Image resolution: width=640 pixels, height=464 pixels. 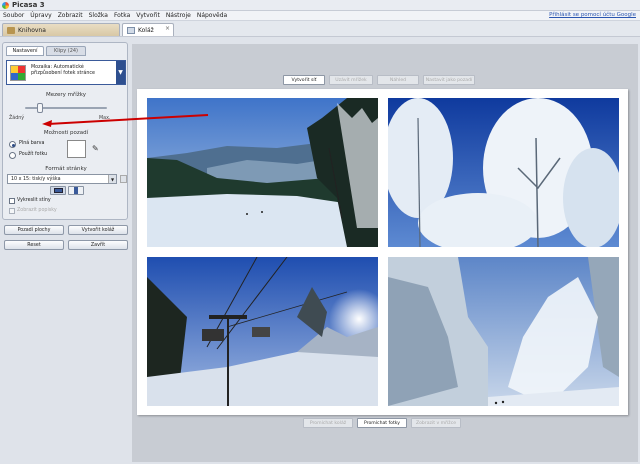 I want to click on portrait-icon, so click(x=76, y=190).